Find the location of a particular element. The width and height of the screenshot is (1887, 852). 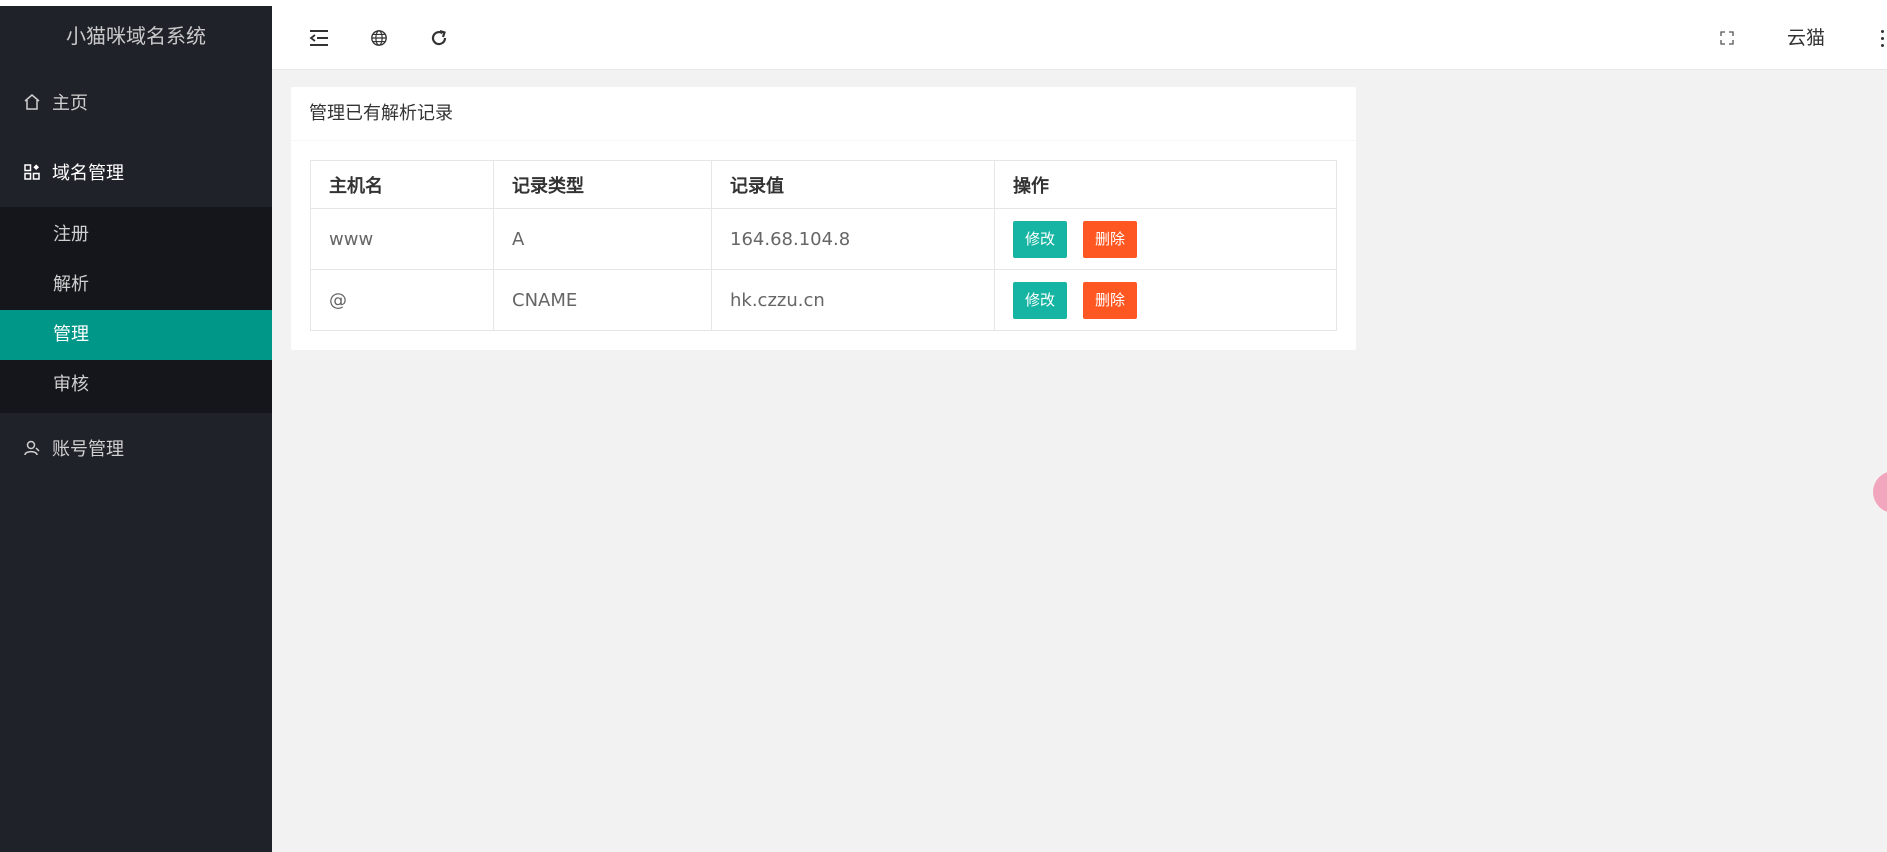

more-vertical-icon is located at coordinates (1879, 38).